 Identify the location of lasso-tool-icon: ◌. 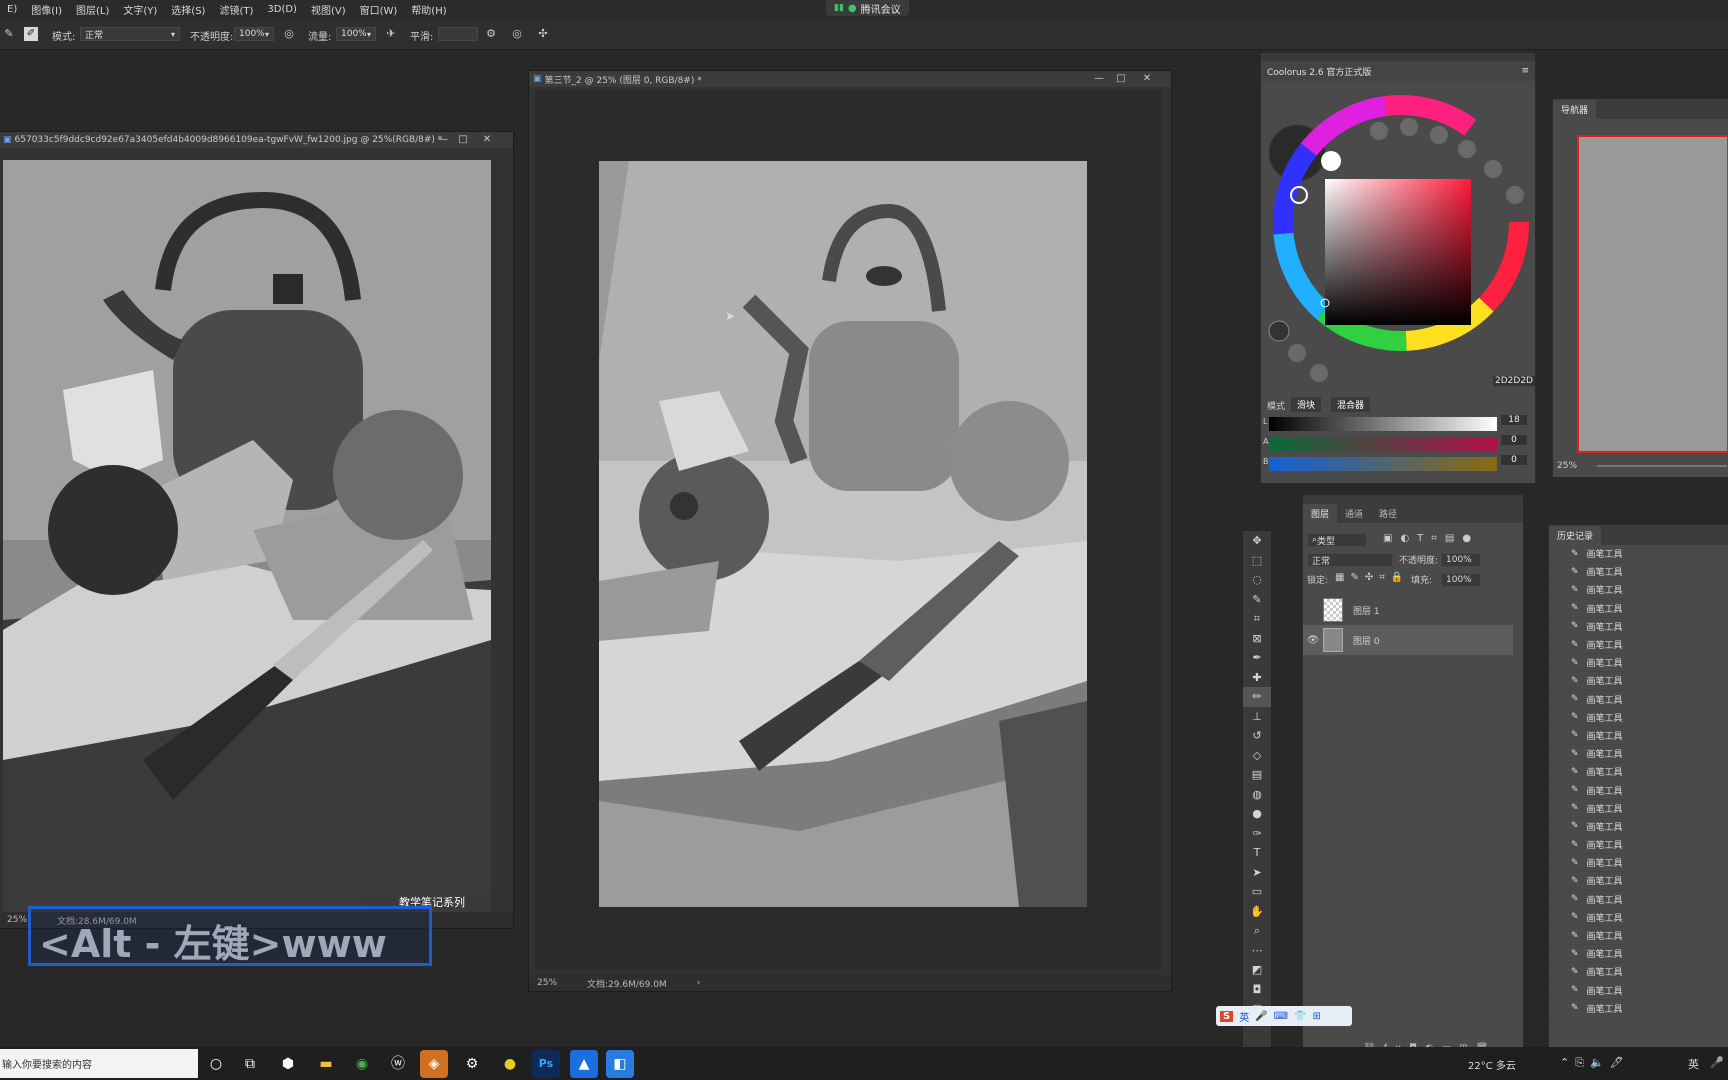
(1257, 580).